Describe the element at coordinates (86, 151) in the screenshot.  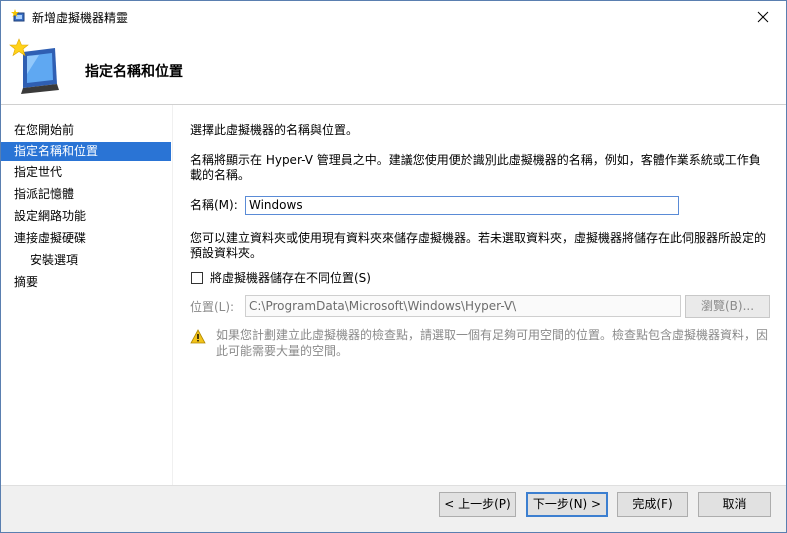
I see `nav-item-name-and-location: 指定名稱和位置` at that location.